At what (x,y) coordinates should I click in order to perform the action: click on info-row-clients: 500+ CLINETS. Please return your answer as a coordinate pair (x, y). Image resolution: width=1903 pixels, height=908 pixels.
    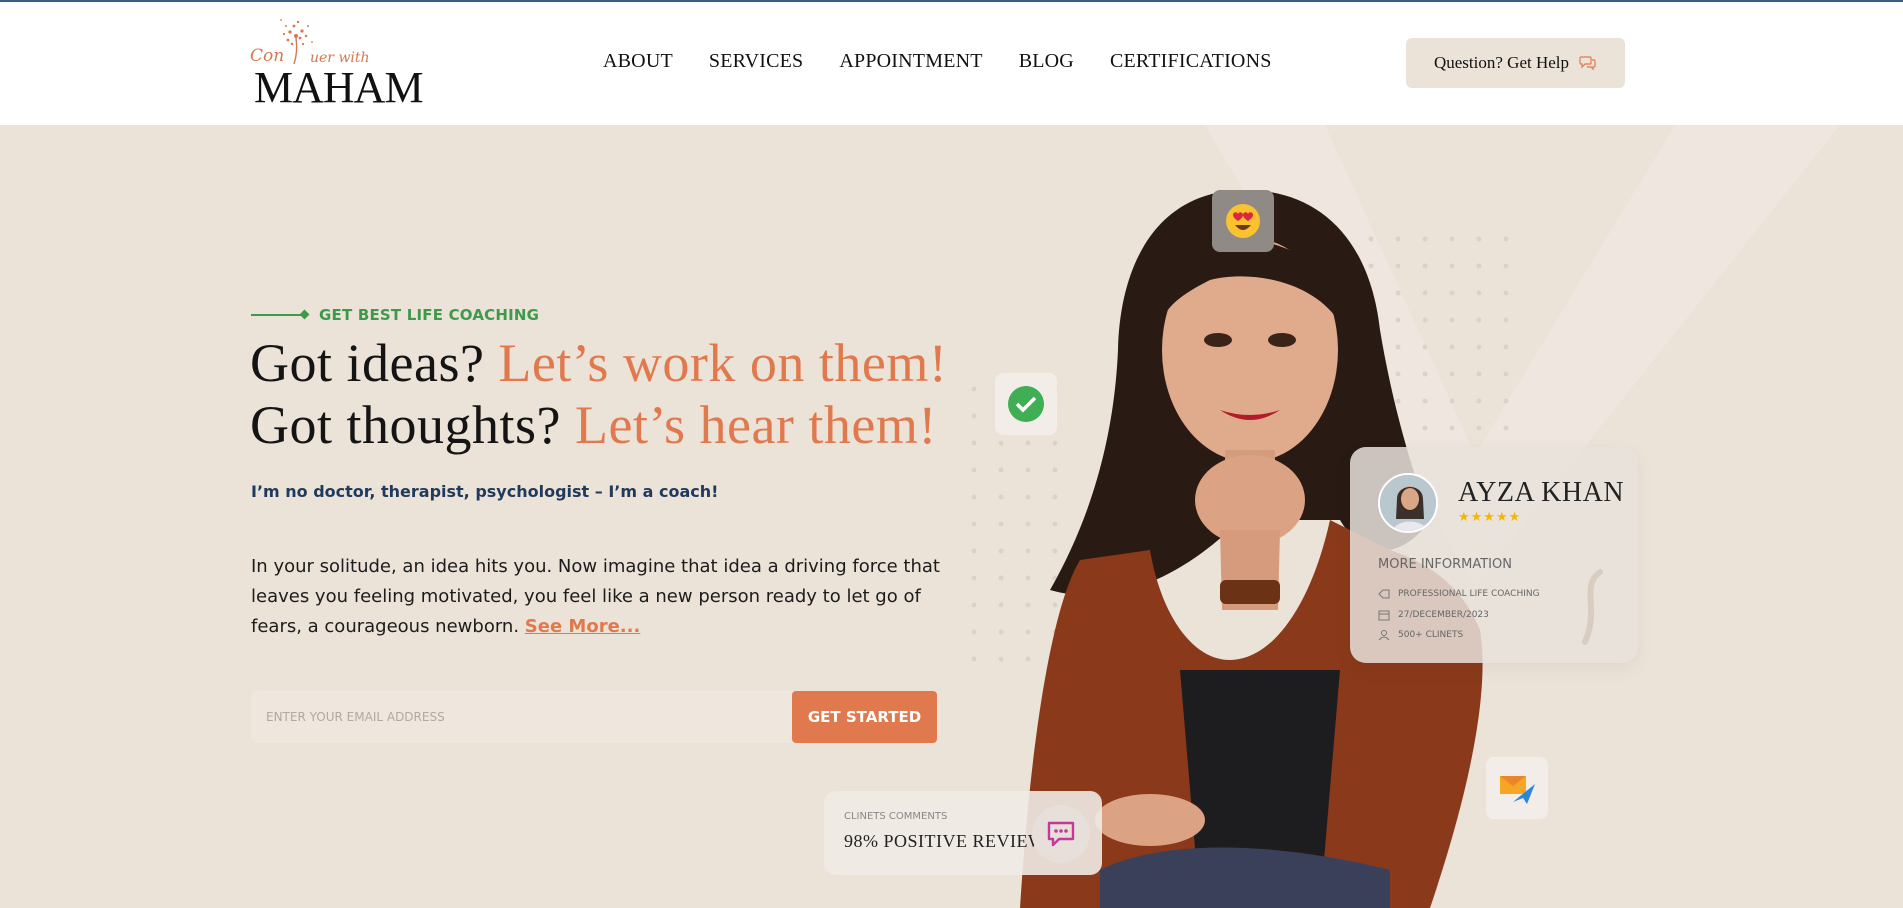
    Looking at the image, I should click on (1420, 635).